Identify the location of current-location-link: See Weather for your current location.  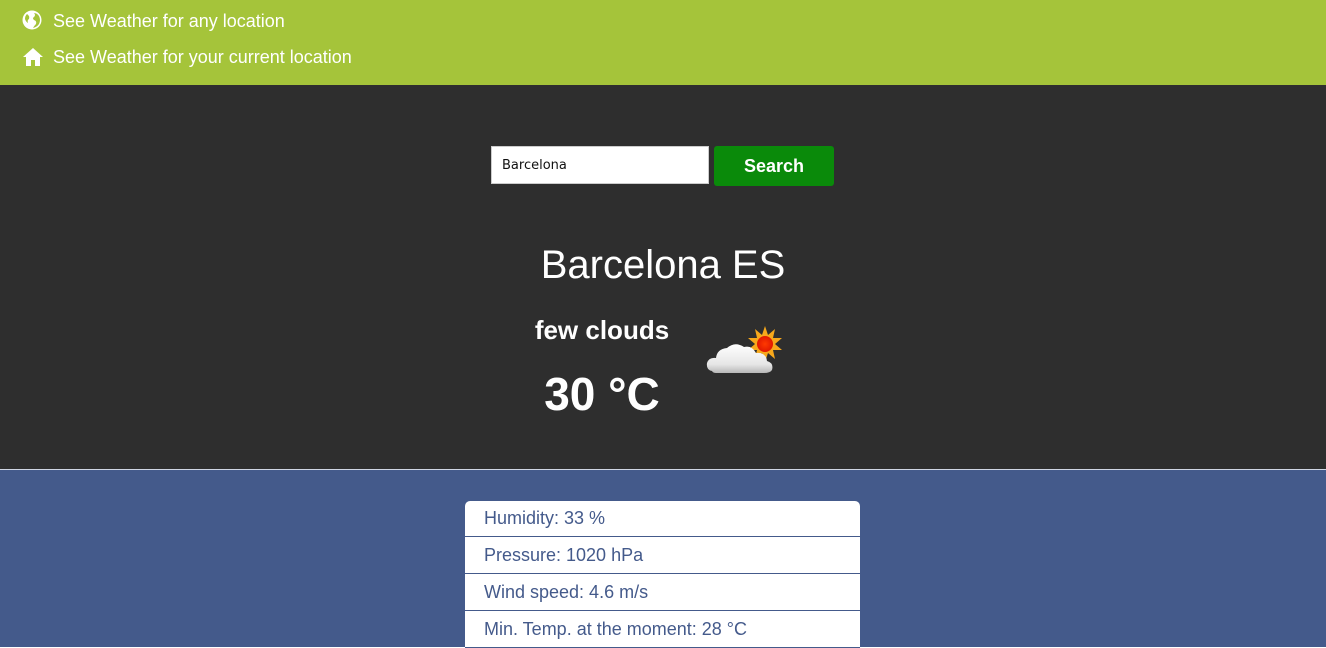
(187, 57).